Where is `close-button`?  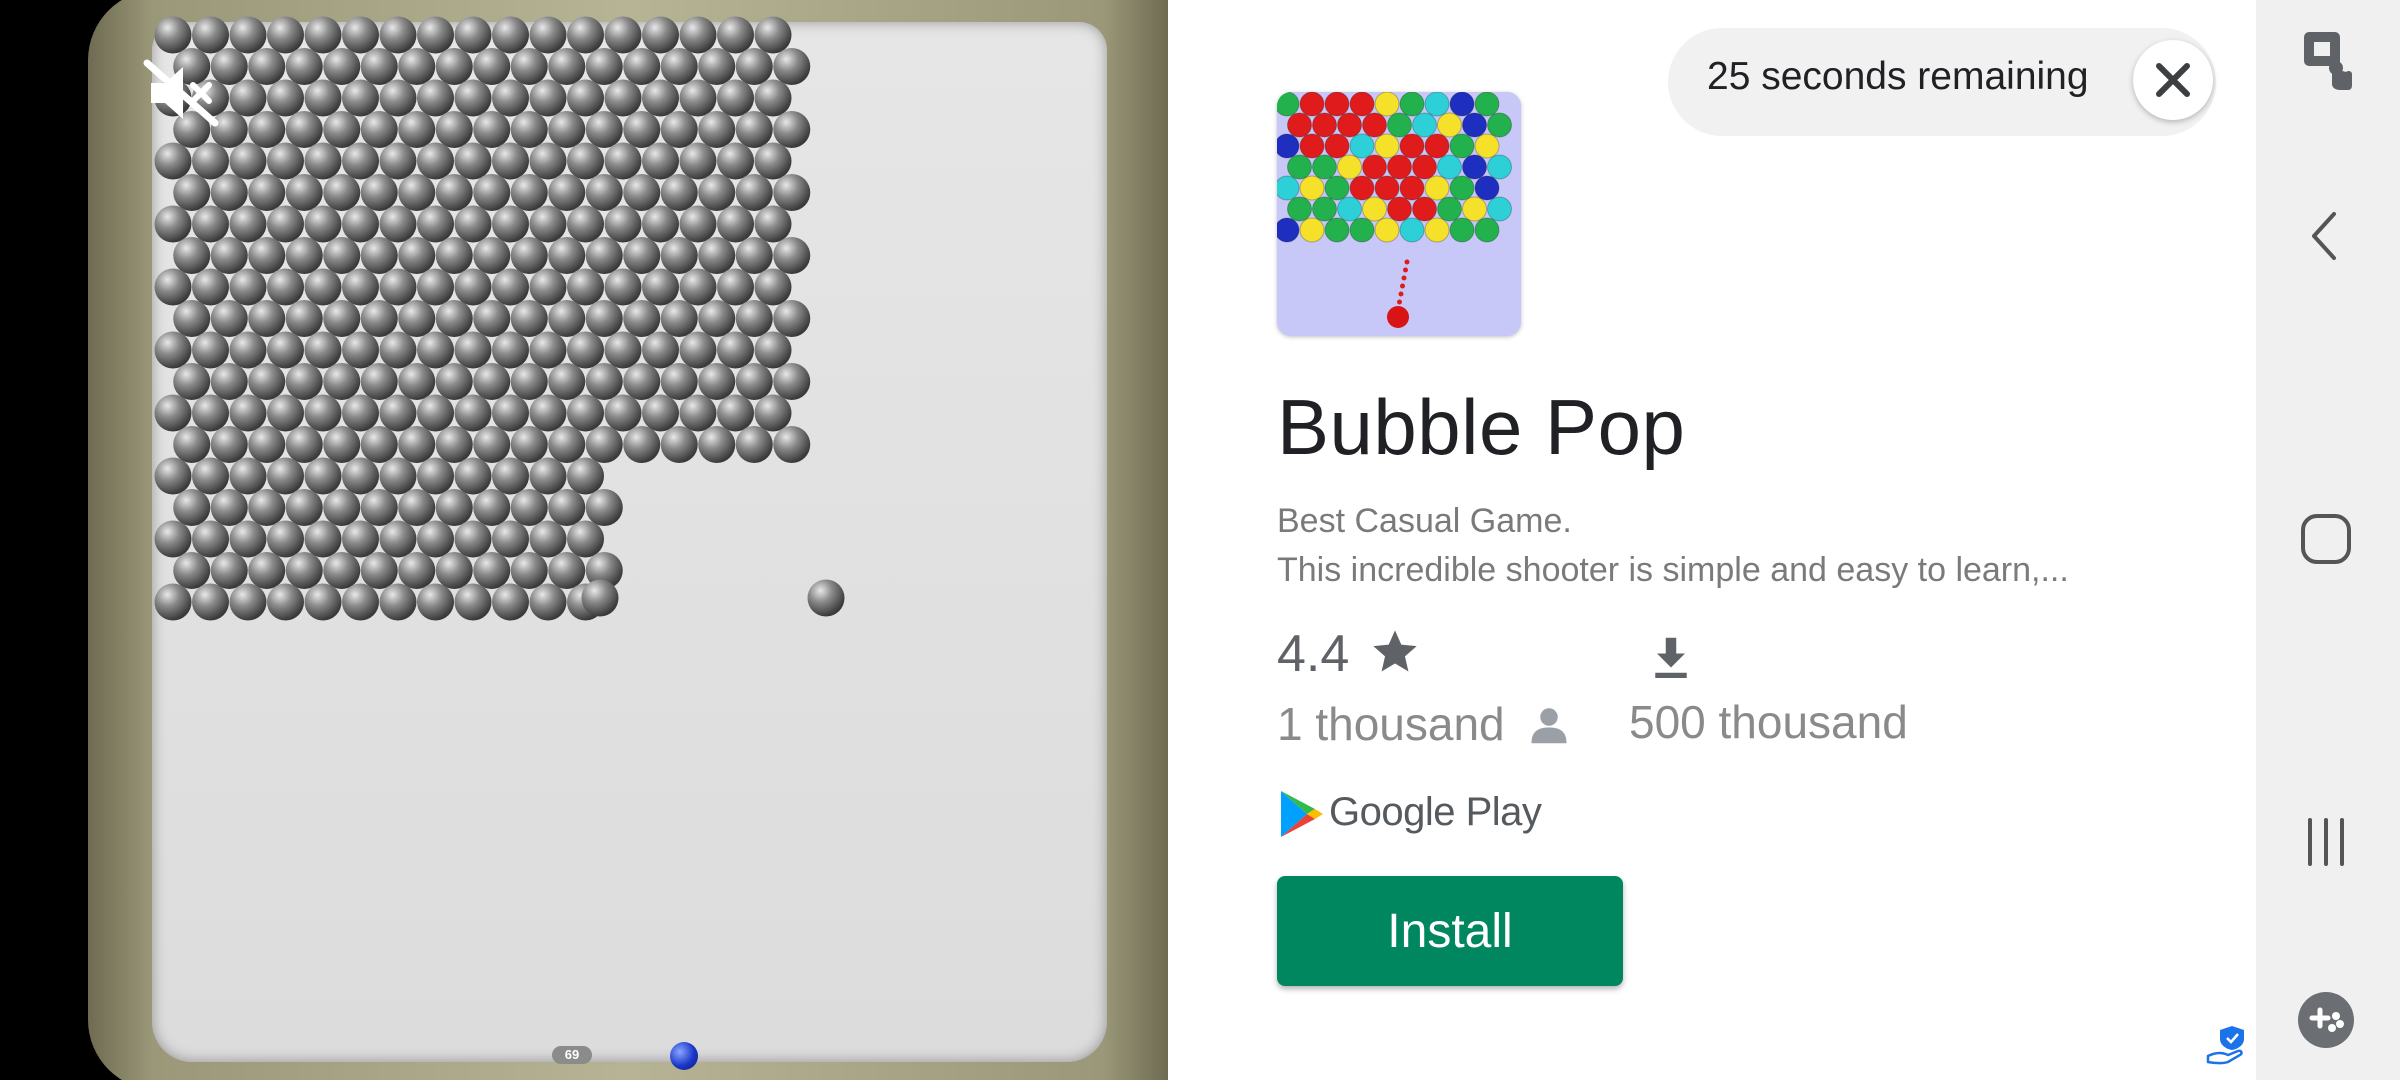 close-button is located at coordinates (2173, 80).